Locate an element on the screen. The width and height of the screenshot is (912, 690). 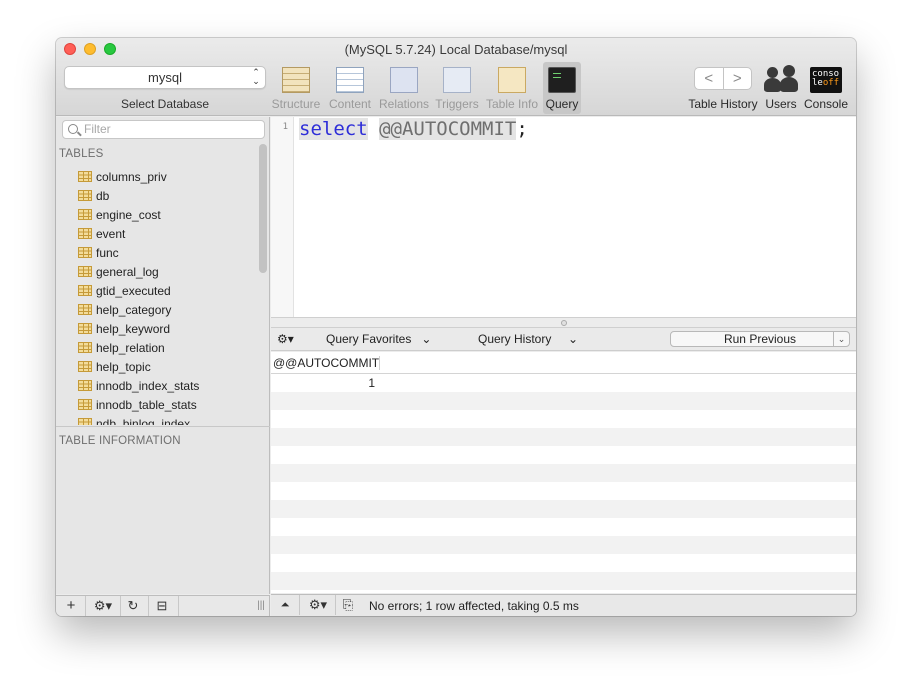
filter-placeholder: Filter is located at coordinates (97, 129).